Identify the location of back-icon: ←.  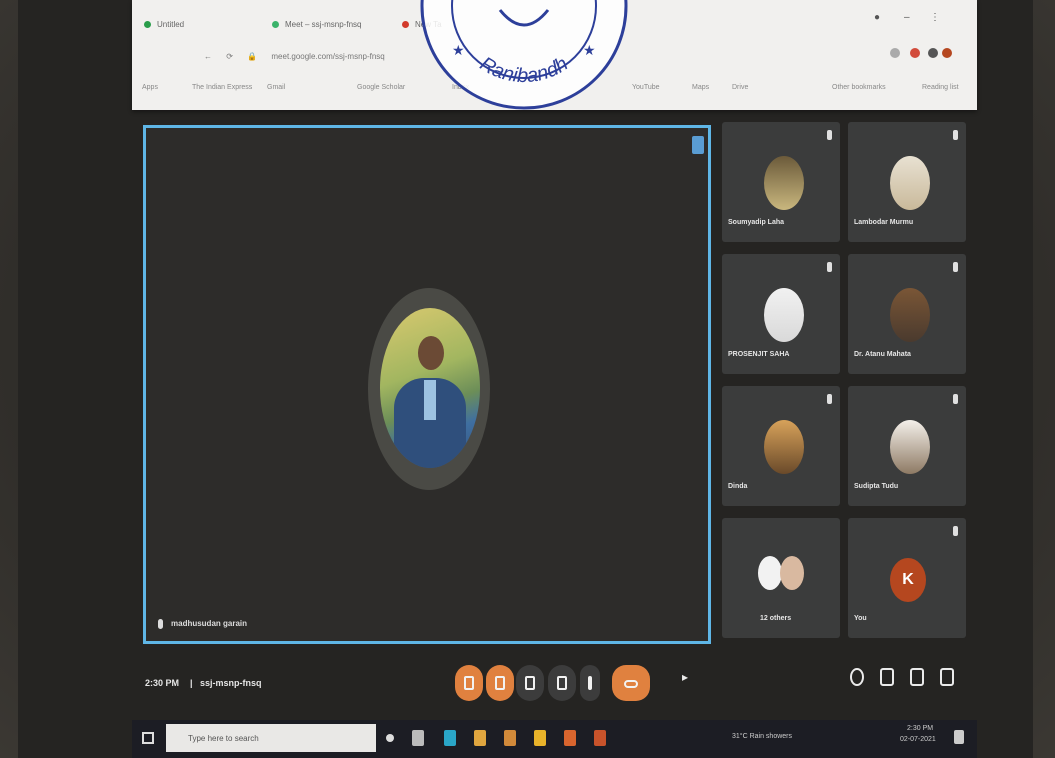
(208, 56).